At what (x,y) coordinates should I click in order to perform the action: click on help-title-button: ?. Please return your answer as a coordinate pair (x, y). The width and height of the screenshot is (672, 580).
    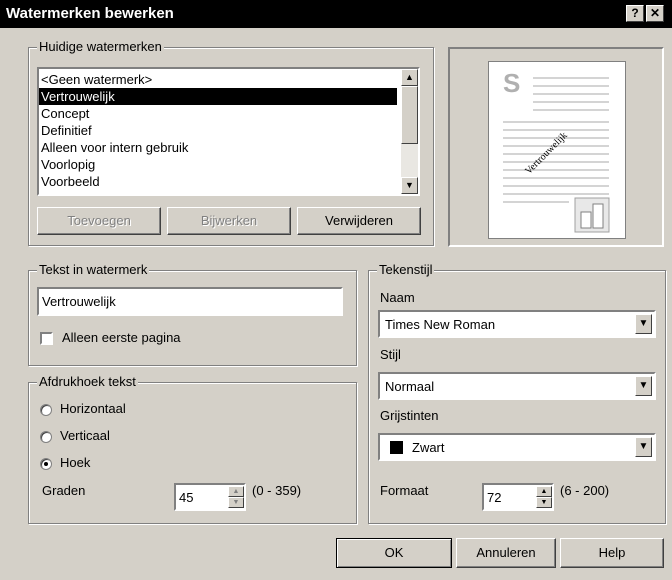
    Looking at the image, I should click on (635, 13).